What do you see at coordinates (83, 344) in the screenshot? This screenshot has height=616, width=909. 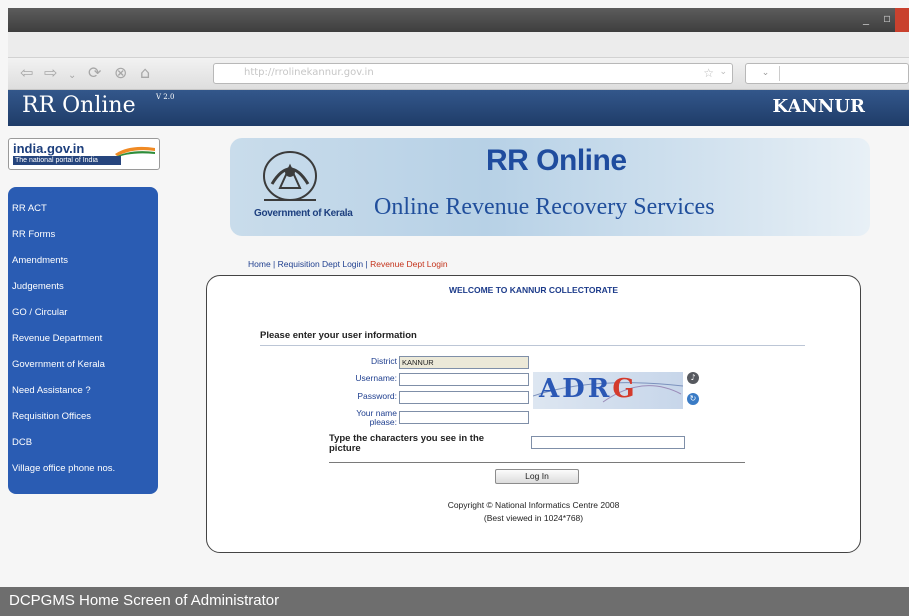 I see `sidebar-item-revenue-department: Revenue Department` at bounding box center [83, 344].